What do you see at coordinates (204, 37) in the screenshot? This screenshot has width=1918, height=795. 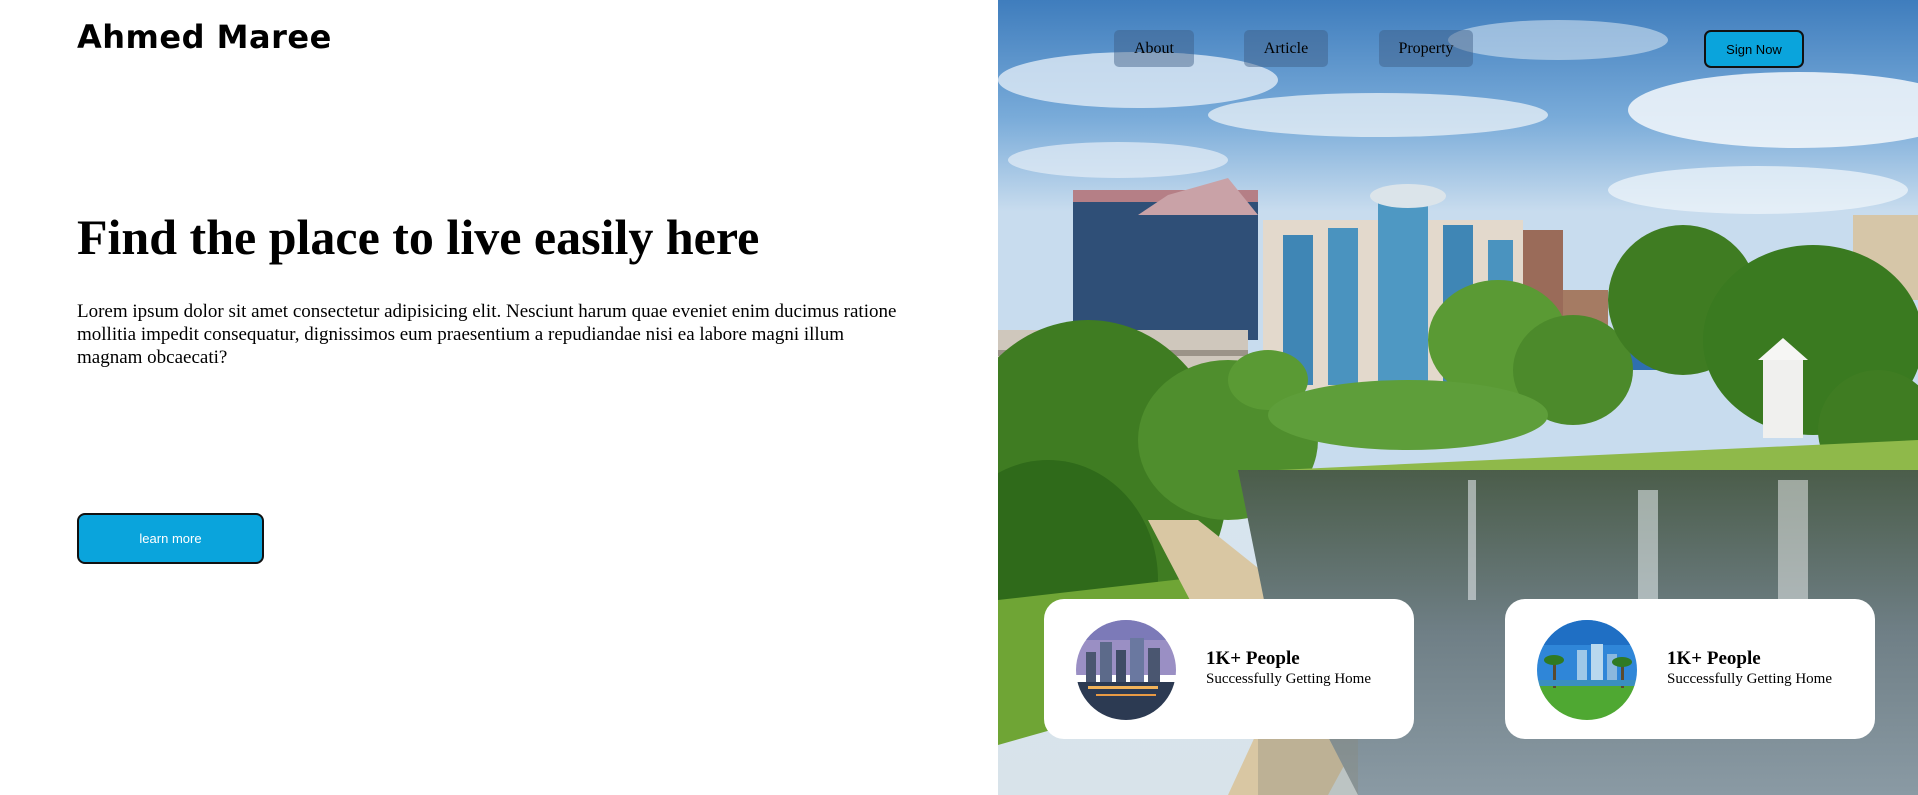 I see `brand-logo: Ahmed Maree` at bounding box center [204, 37].